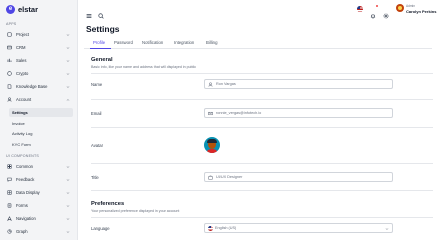 This screenshot has height=240, width=440. I want to click on user-avatar, so click(400, 8).